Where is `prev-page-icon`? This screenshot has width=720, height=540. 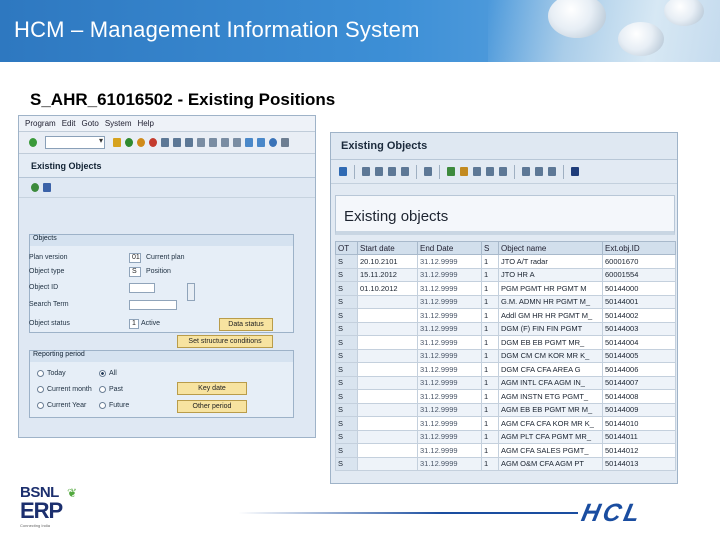 prev-page-icon is located at coordinates (213, 142).